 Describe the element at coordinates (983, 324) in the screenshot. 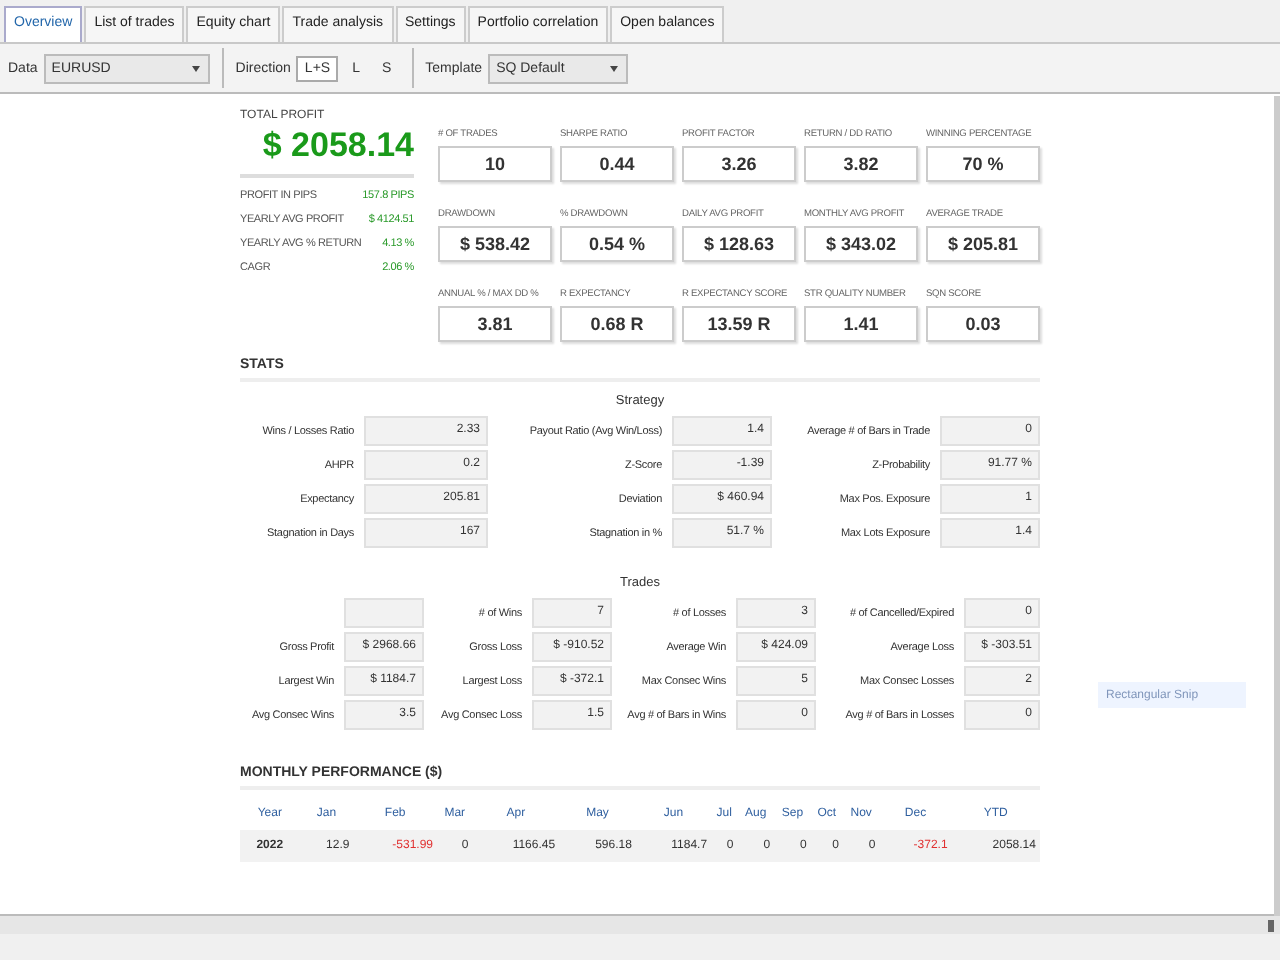

I see `metric-value: 0.03` at that location.